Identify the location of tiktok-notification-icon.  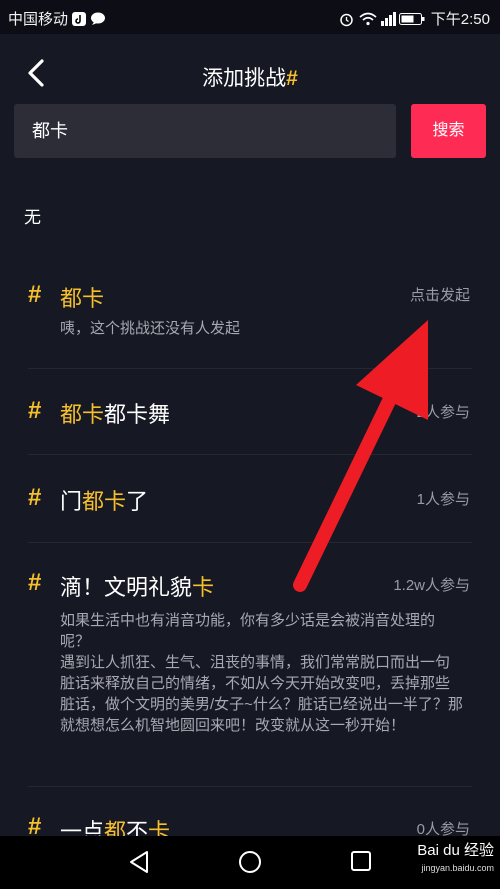
(79, 18).